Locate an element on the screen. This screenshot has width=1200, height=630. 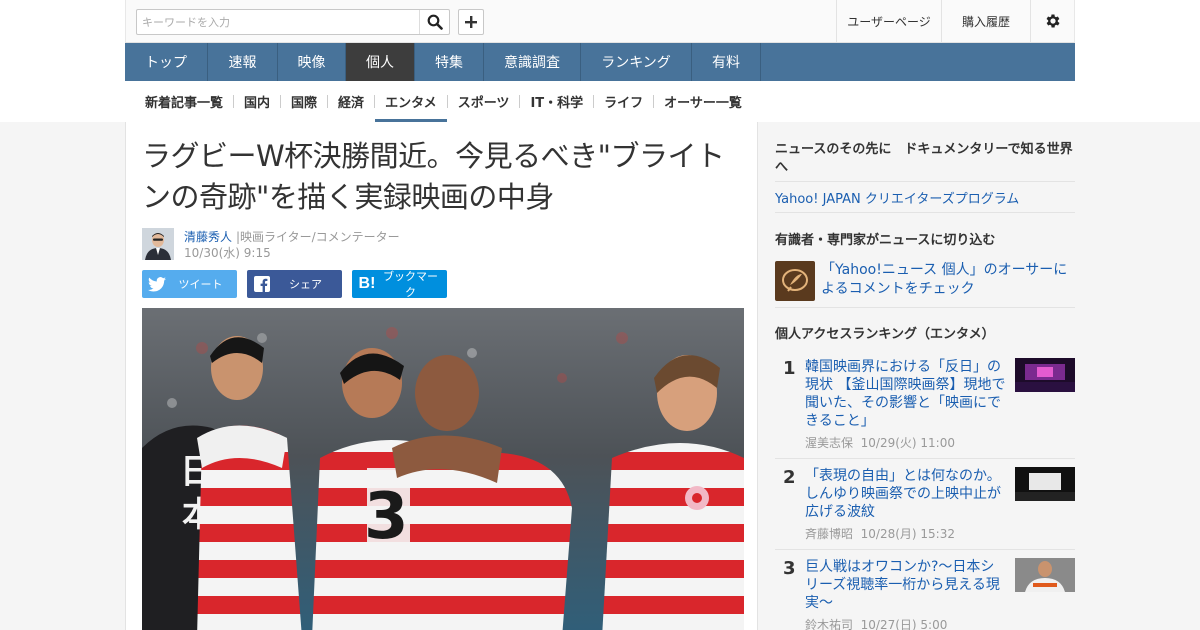
gear-icon is located at coordinates (1053, 21).